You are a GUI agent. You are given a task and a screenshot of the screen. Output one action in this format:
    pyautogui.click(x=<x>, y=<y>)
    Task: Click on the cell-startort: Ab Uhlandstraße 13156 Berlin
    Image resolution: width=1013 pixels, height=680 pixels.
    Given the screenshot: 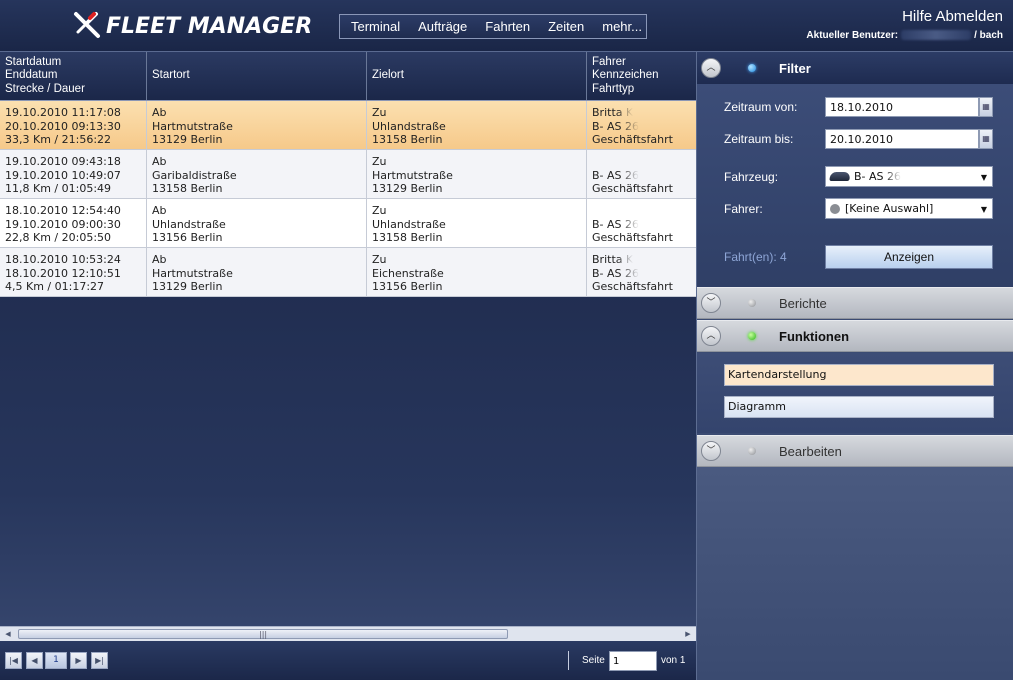 What is the action you would take?
    pyautogui.click(x=257, y=223)
    